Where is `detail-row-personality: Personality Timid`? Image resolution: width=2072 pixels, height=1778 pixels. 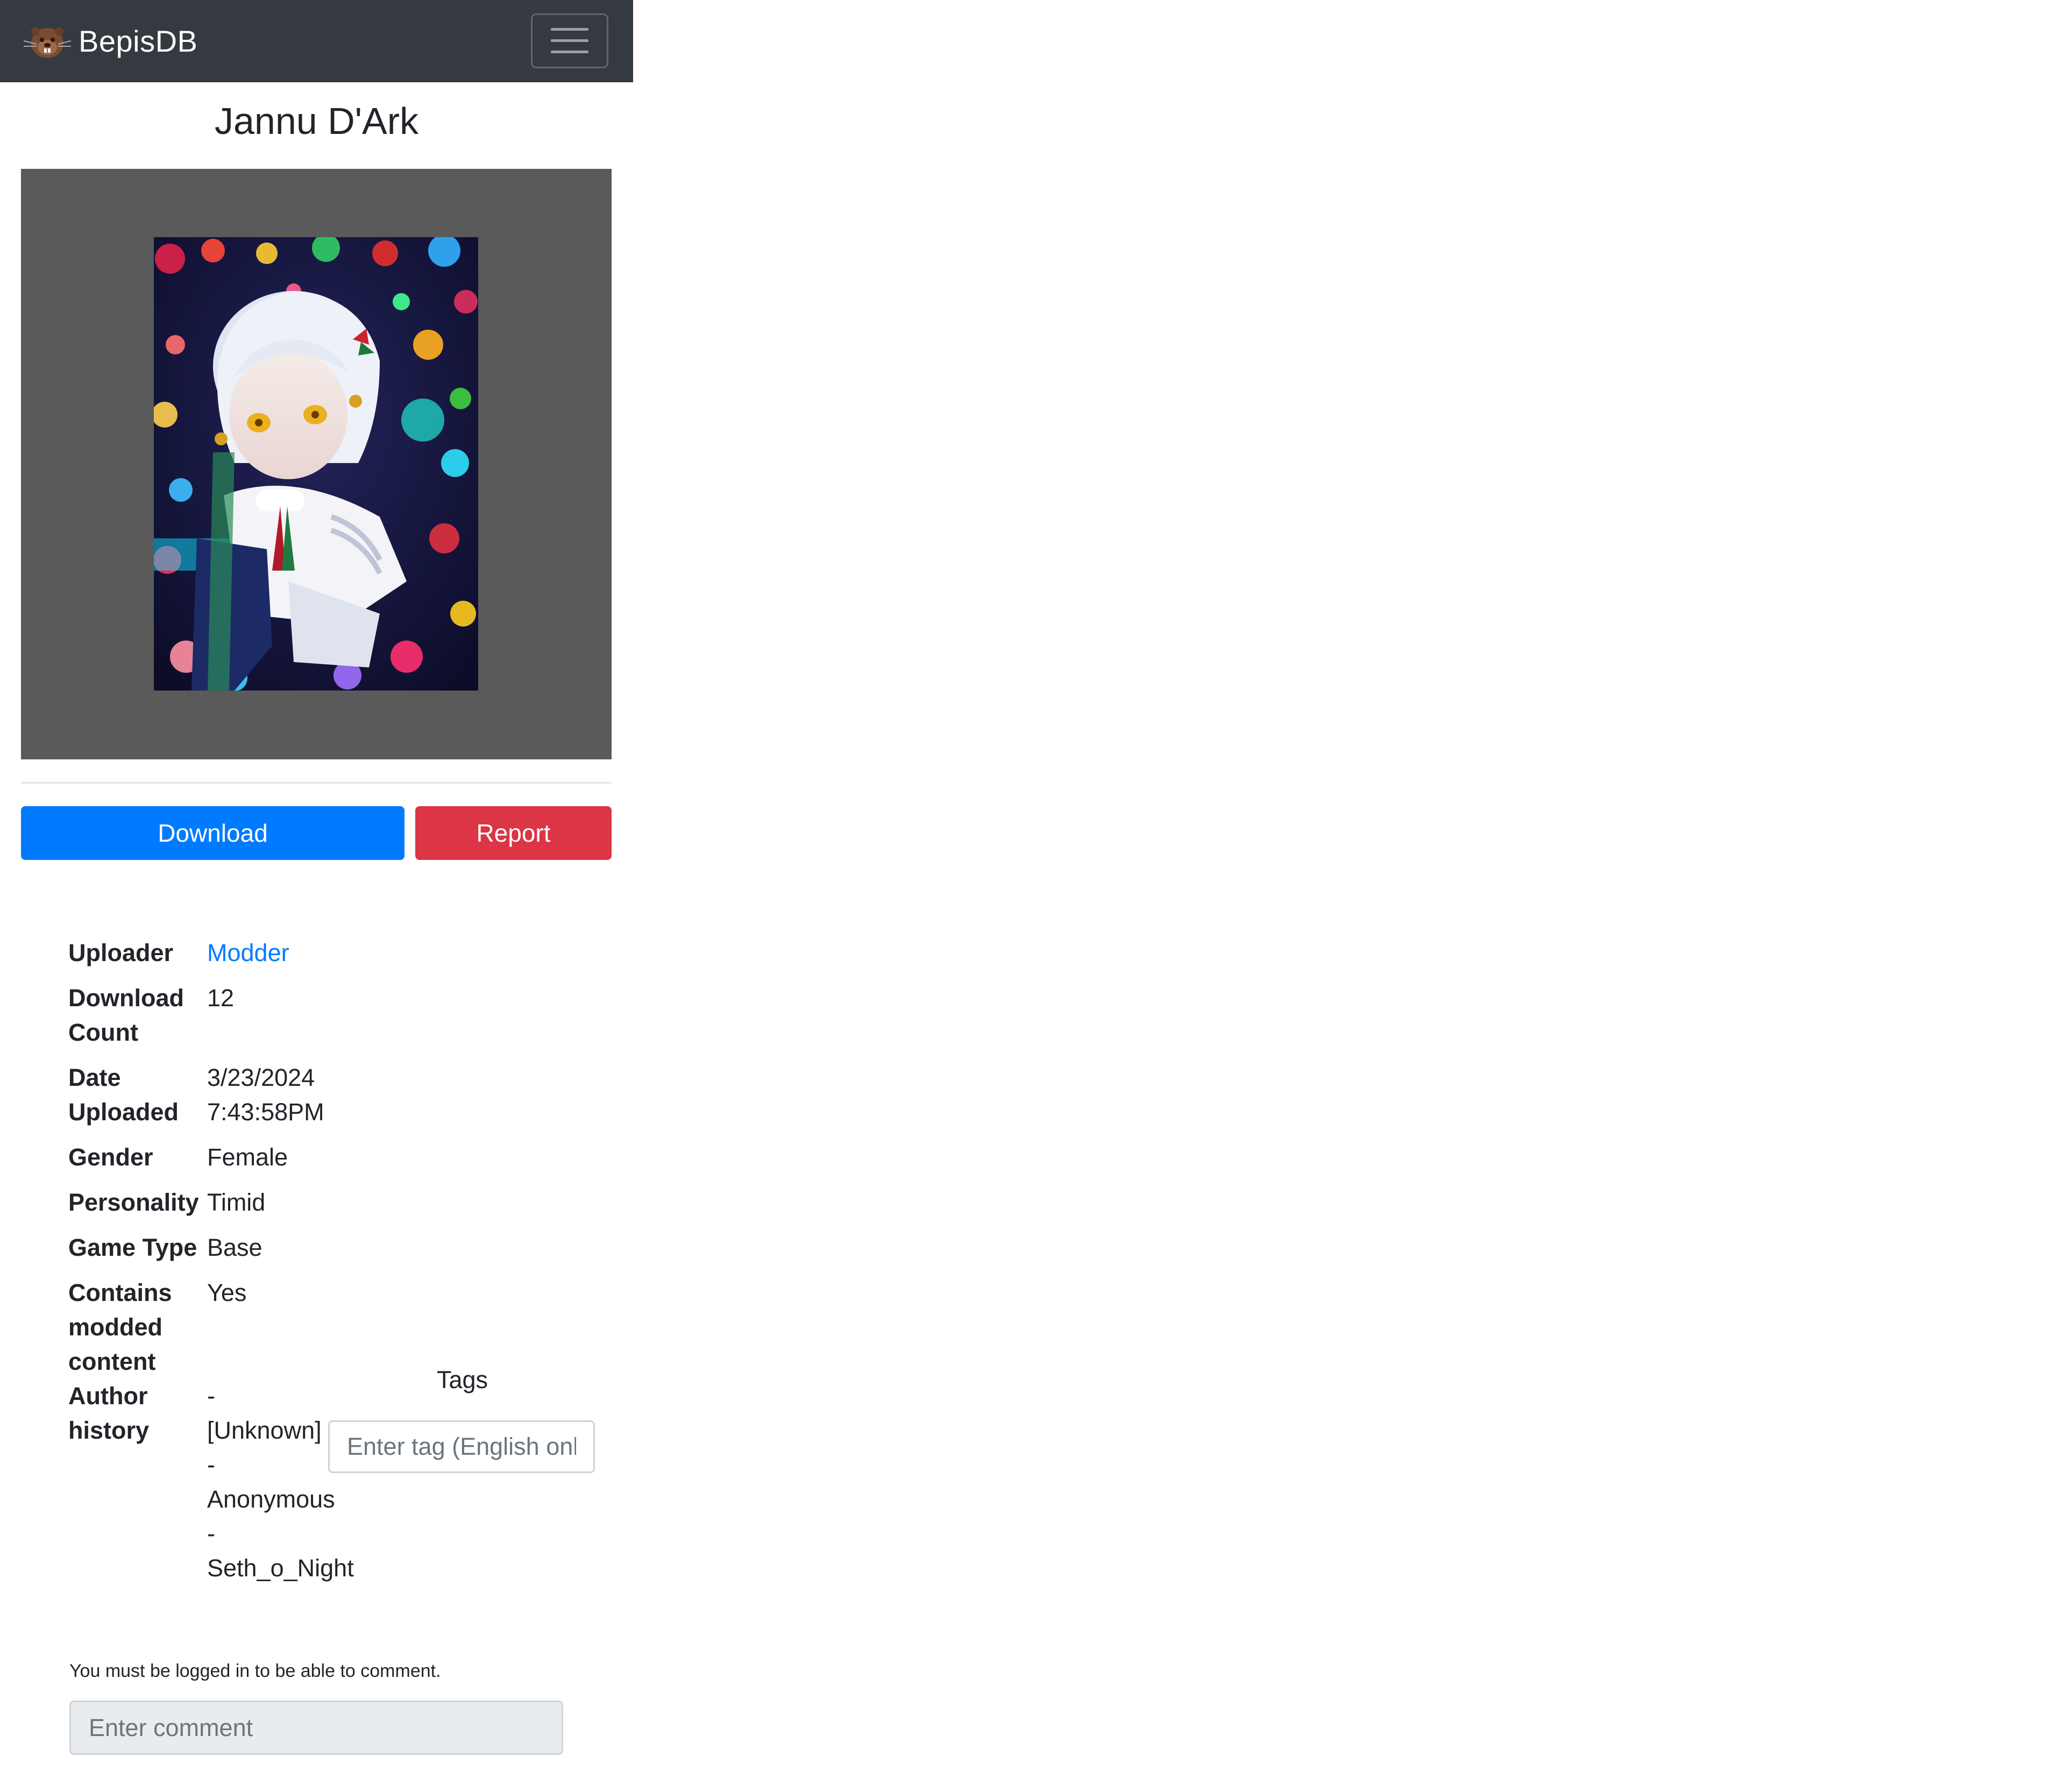 detail-row-personality: Personality Timid is located at coordinates (197, 1202).